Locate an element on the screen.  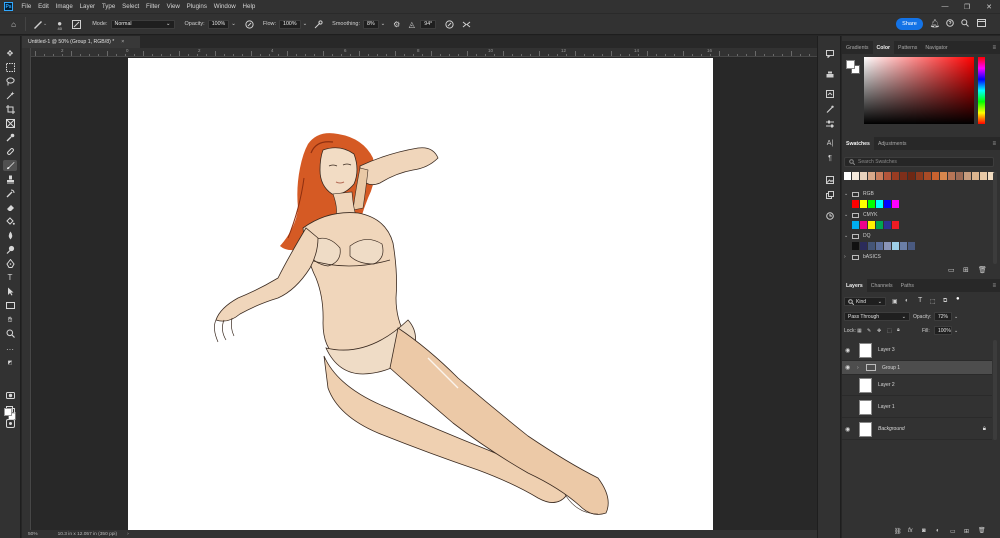
blend-mode-dropdown: Pass Through ⌄ is located at coordinates (877, 316).